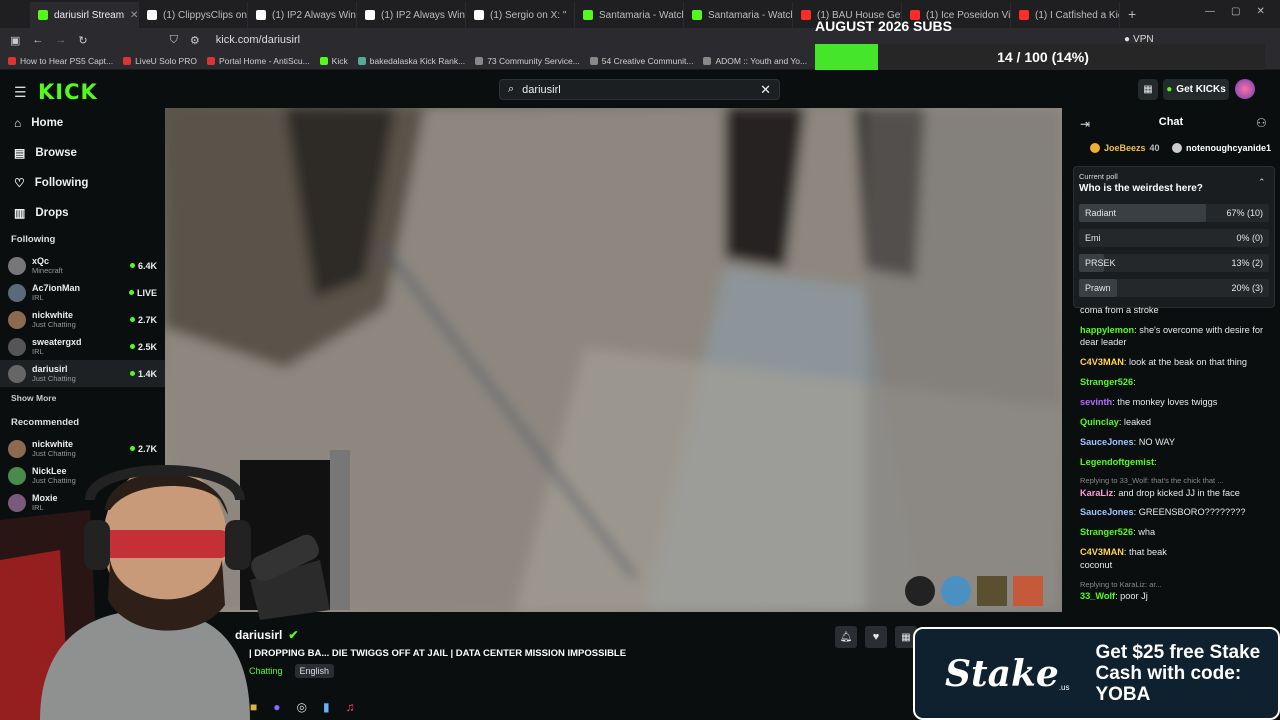 This screenshot has height=720, width=1280. Describe the element at coordinates (1177, 148) in the screenshot. I see `gifter-badge-icon` at that location.